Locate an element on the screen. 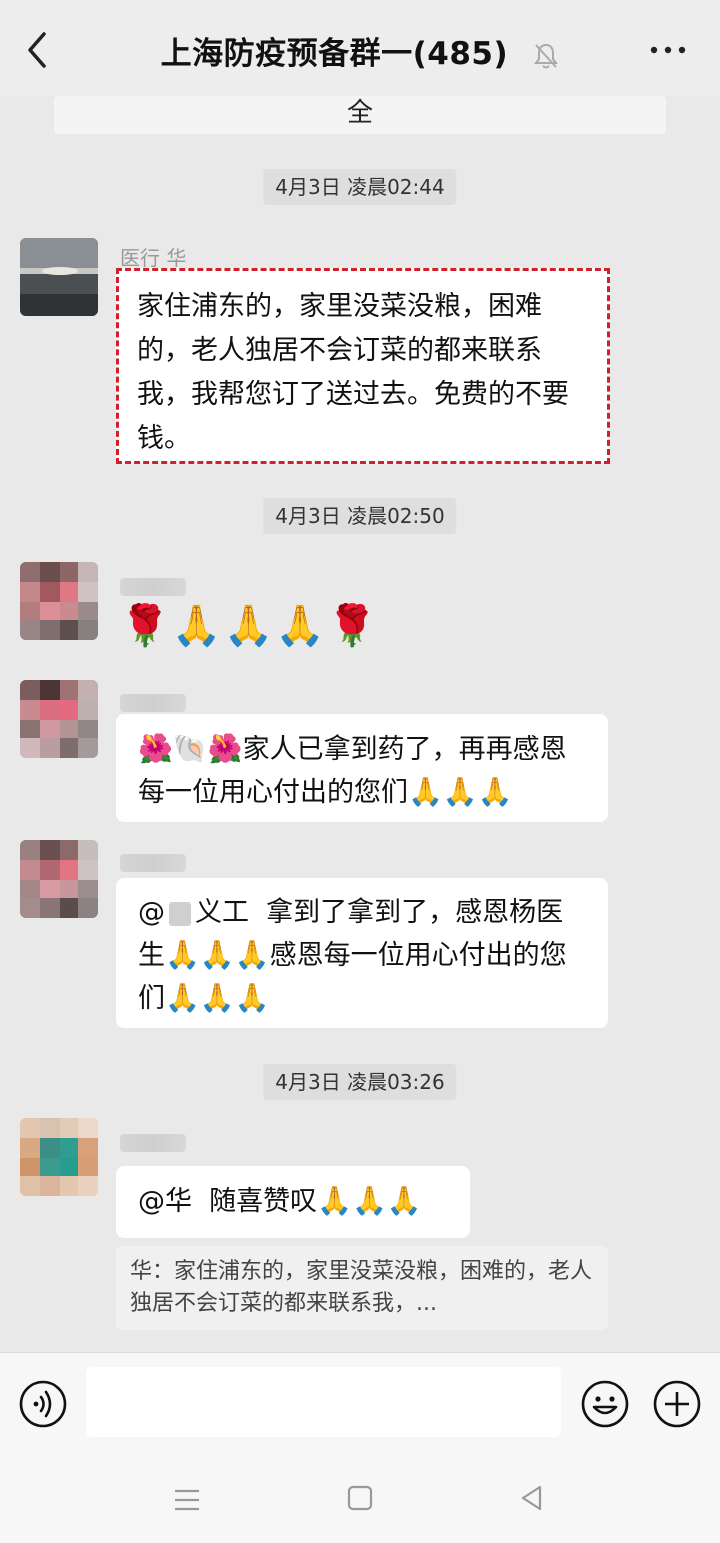 The width and height of the screenshot is (720, 1543). mention-name: 义工 is located at coordinates (222, 912).